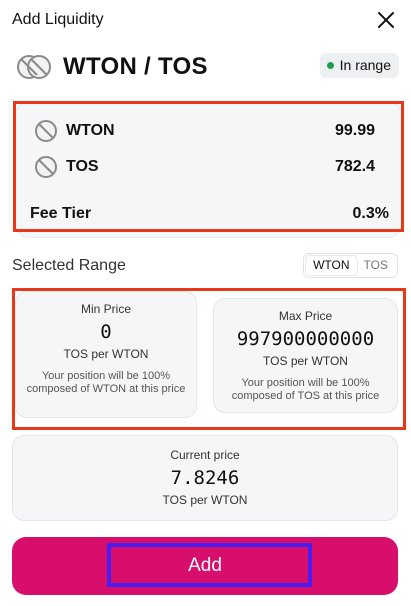 Image resolution: width=411 pixels, height=606 pixels. I want to click on token-pair-icon, so click(34, 67).